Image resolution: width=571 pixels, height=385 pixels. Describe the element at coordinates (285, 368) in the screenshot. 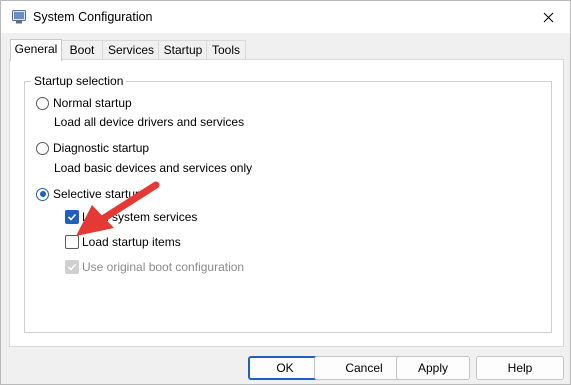

I see `ok-button: OK` at that location.